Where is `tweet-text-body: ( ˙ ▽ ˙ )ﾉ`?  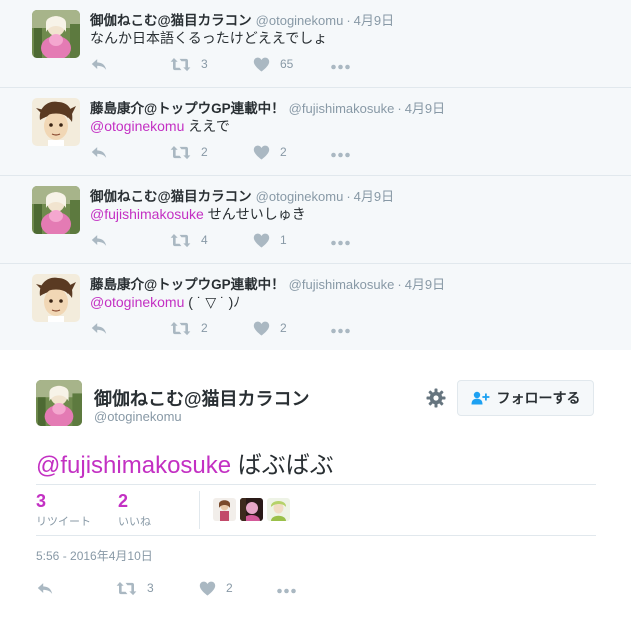
tweet-text-body: ( ˙ ▽ ˙ )ﾉ is located at coordinates (212, 302).